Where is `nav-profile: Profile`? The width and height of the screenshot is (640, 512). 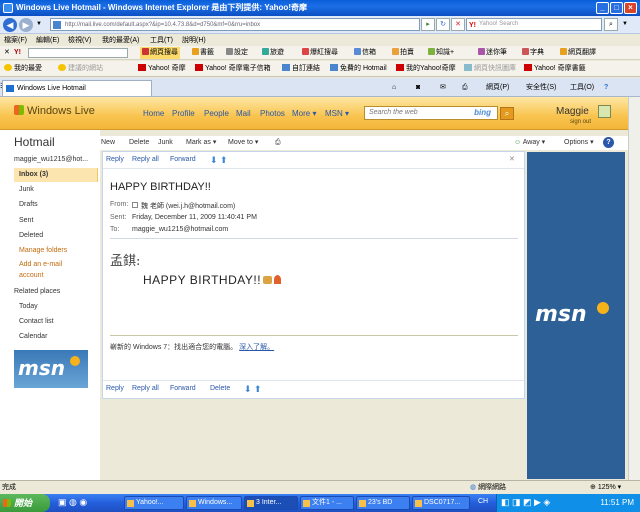 nav-profile: Profile is located at coordinates (183, 114).